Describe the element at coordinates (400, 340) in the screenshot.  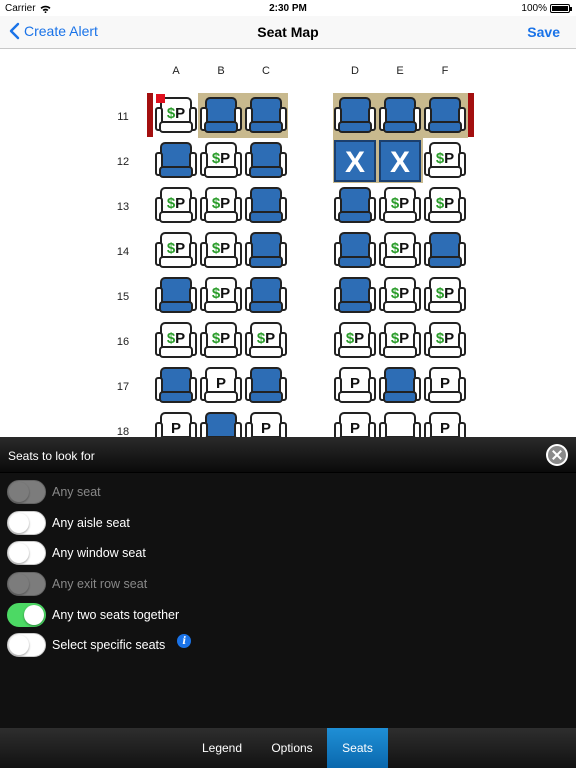
I see `seat-16E: $P` at that location.